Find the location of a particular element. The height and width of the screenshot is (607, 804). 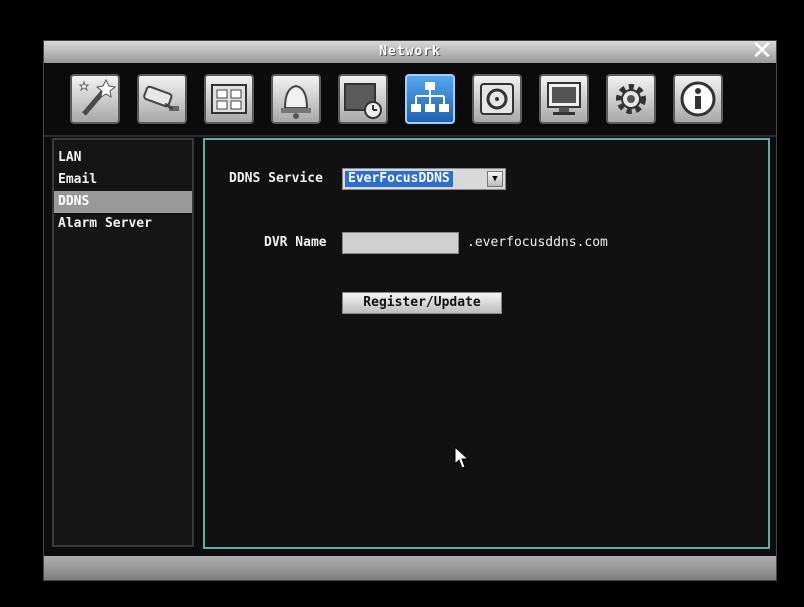

record-button is located at coordinates (229, 99).